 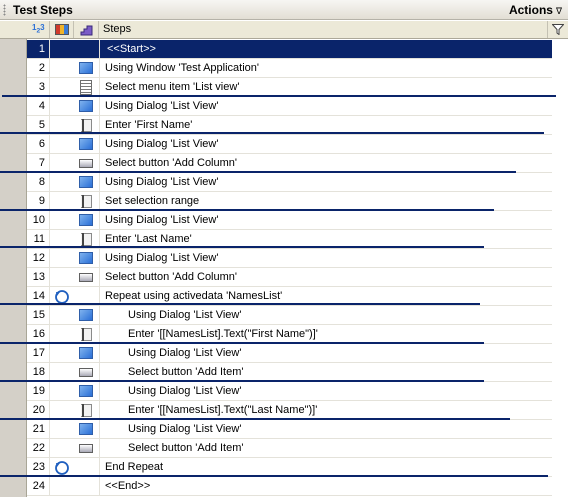 I want to click on step-row: 8 Using Dialog 'List View', so click(x=276, y=182).